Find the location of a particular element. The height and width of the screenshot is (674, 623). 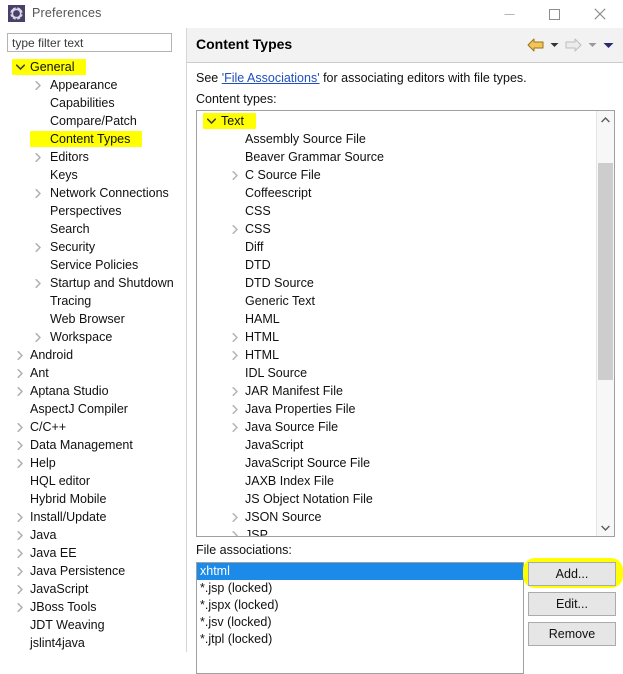

sidebar-item-editors: Editors is located at coordinates (93, 157).